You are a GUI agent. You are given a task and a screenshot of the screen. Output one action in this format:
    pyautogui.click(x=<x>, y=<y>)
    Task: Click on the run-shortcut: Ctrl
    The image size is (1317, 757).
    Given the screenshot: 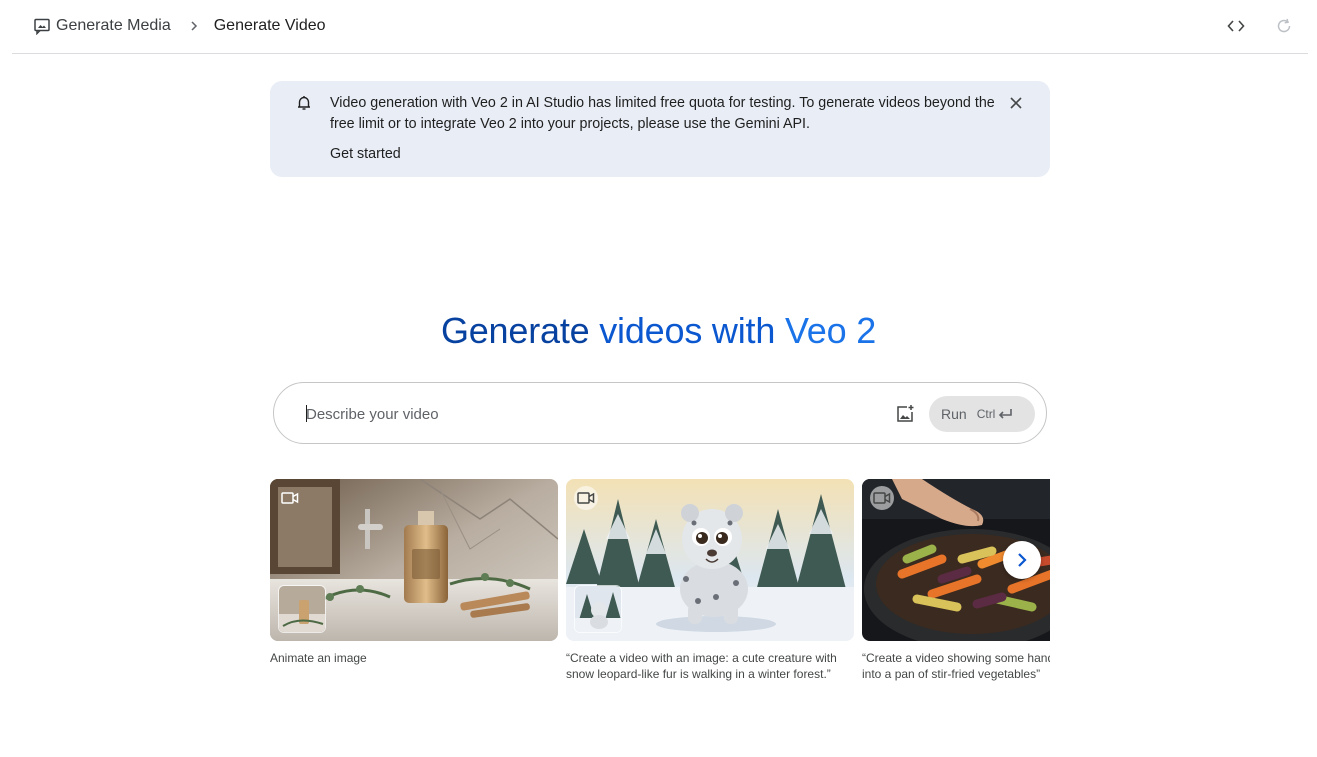 What is the action you would take?
    pyautogui.click(x=995, y=414)
    